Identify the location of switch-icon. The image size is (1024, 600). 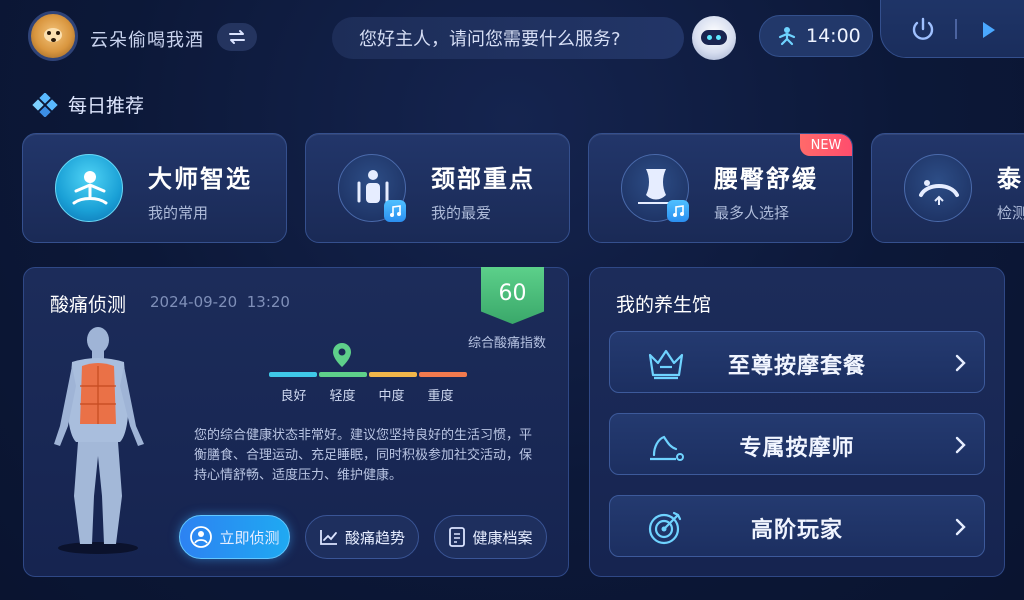
(237, 37).